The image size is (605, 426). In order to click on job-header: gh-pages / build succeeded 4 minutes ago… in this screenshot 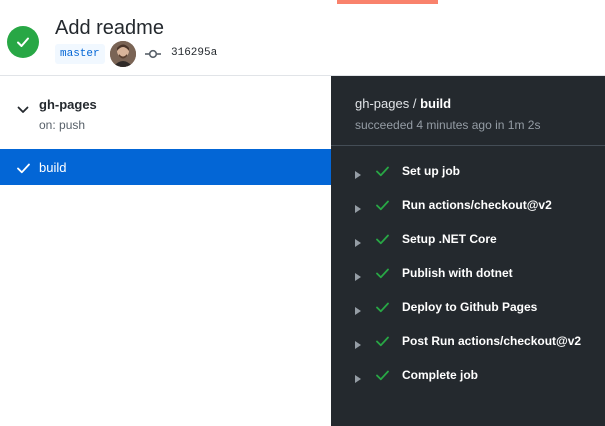, I will do `click(468, 111)`.